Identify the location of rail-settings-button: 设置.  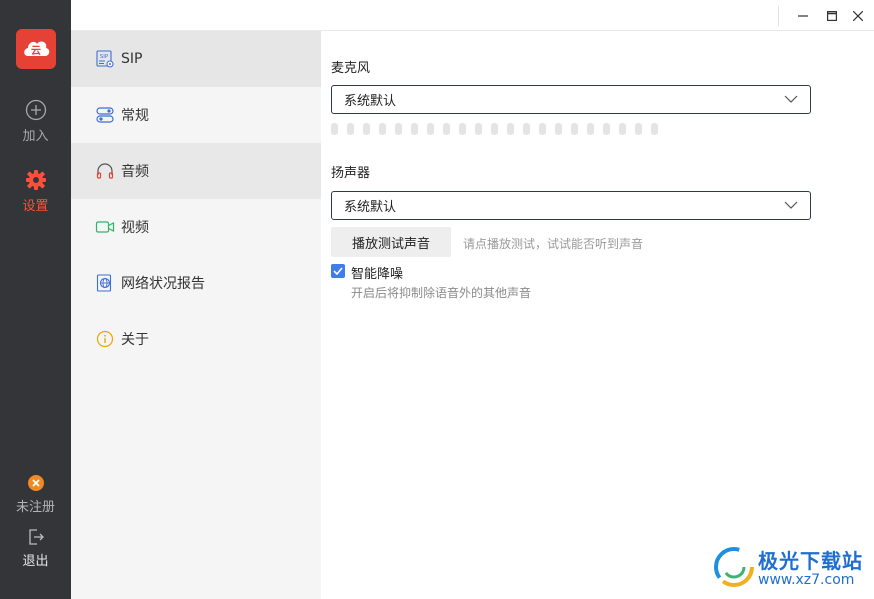
(35, 191).